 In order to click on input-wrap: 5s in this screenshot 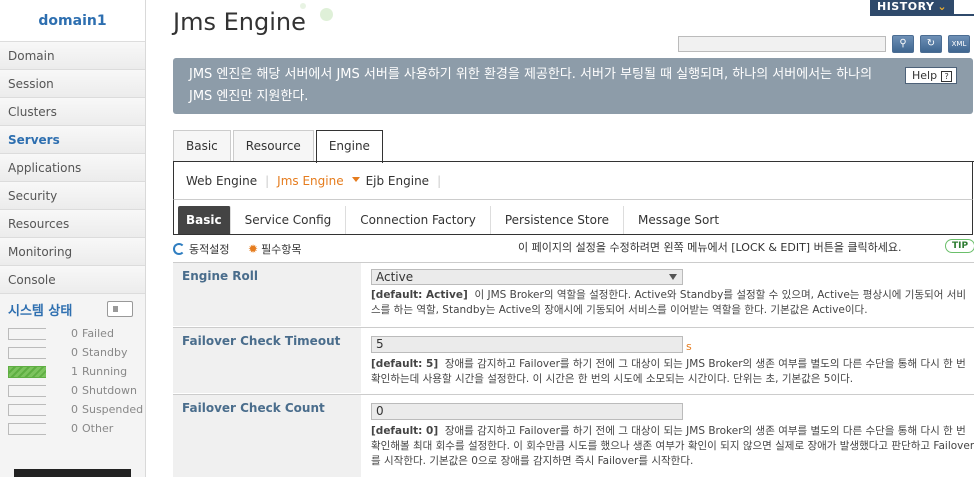, I will do `click(672, 346)`.